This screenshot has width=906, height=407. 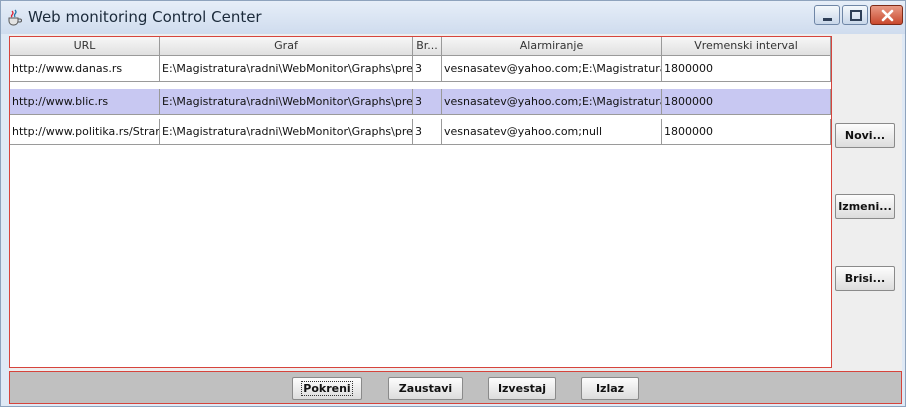 What do you see at coordinates (286, 46) in the screenshot?
I see `column-header-graf: Graf` at bounding box center [286, 46].